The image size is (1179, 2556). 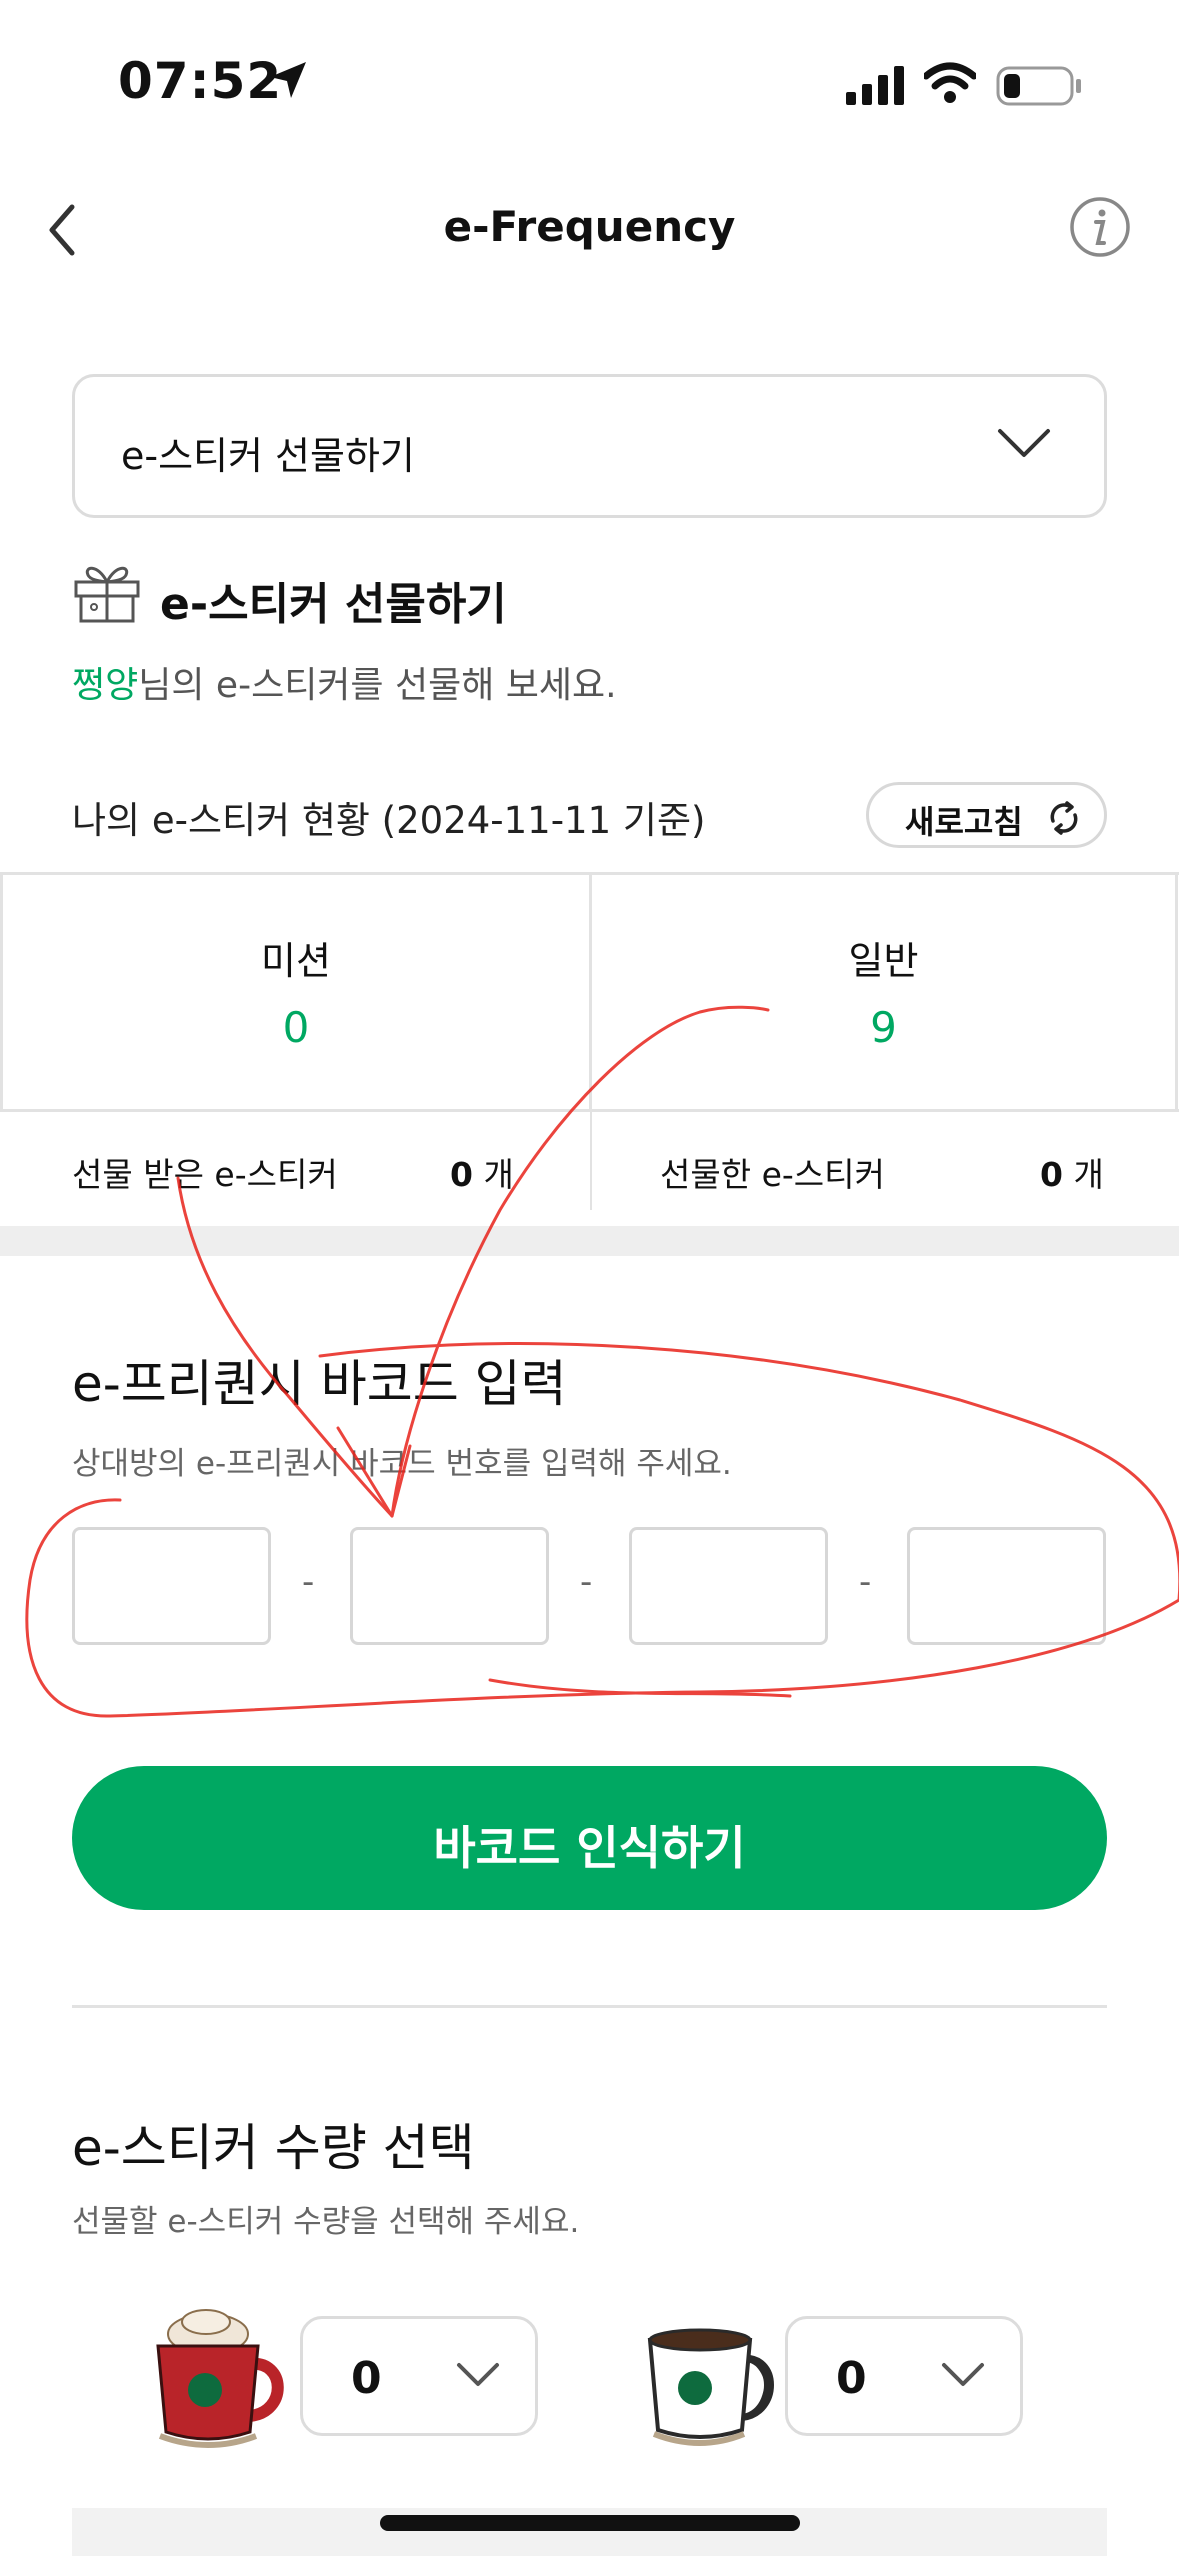 What do you see at coordinates (1039, 88) in the screenshot?
I see `battery-icon` at bounding box center [1039, 88].